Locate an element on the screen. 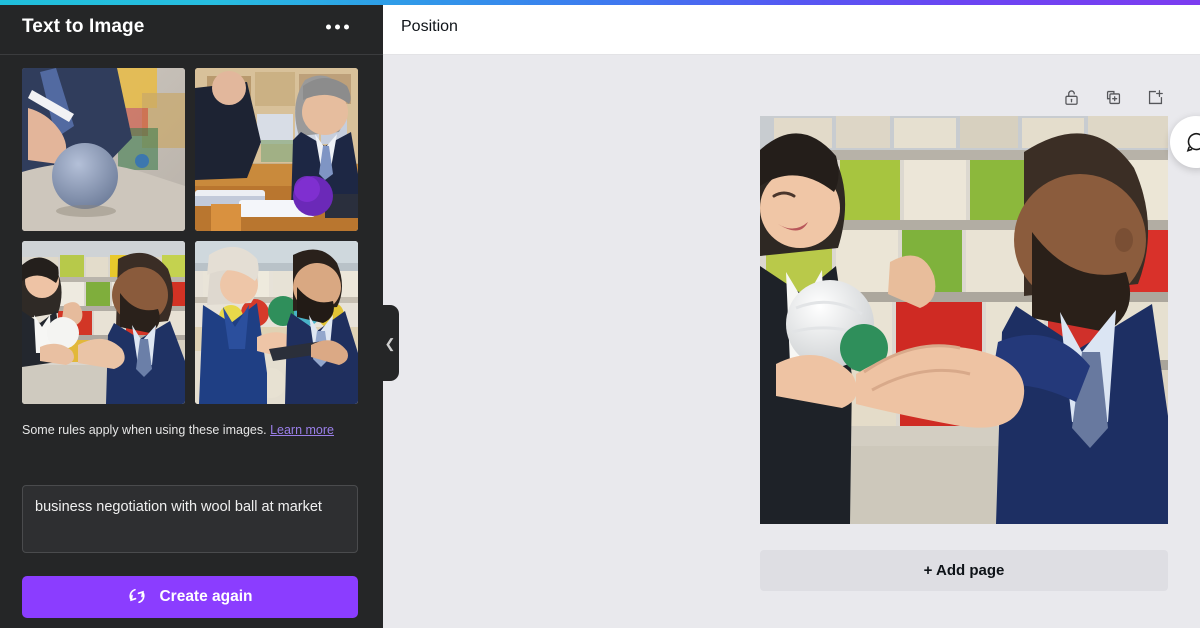  collapse-sidebar-handle: ❮ is located at coordinates (391, 343).